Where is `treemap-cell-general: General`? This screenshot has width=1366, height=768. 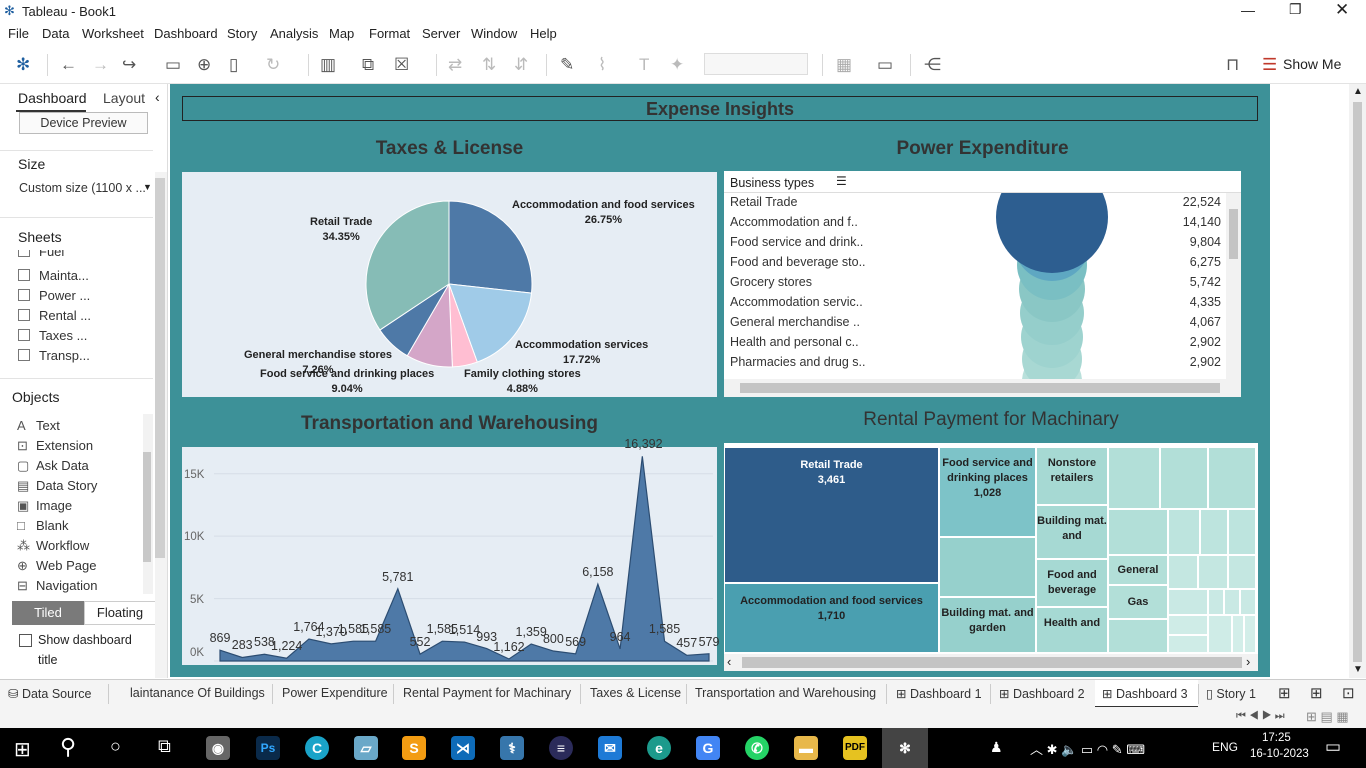
treemap-cell-general: General is located at coordinates (1138, 570).